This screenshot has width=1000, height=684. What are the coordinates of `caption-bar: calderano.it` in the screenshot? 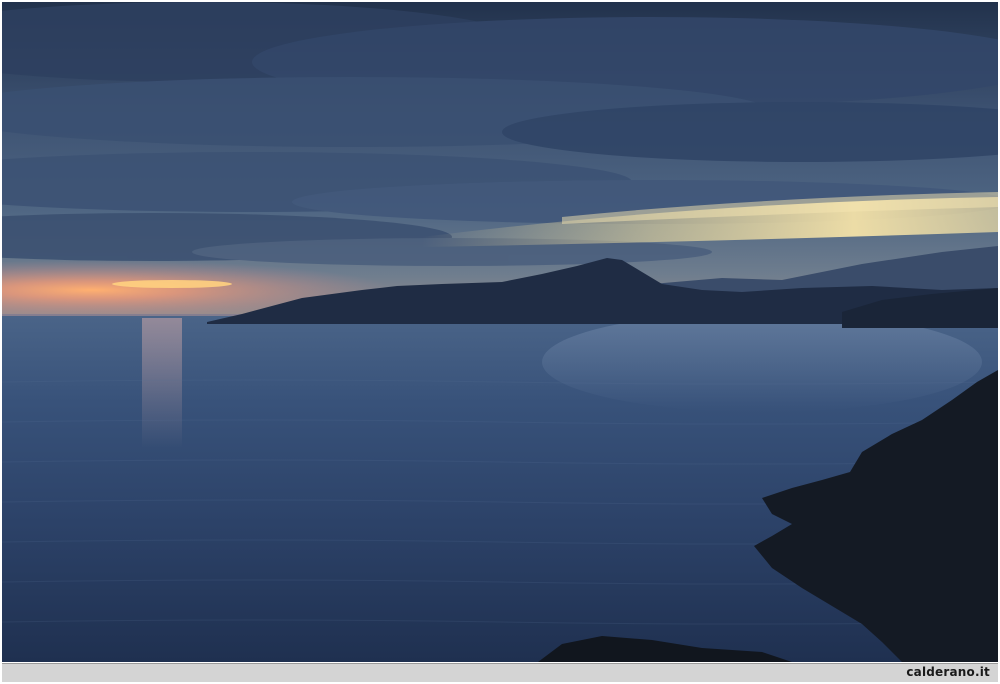 It's located at (500, 672).